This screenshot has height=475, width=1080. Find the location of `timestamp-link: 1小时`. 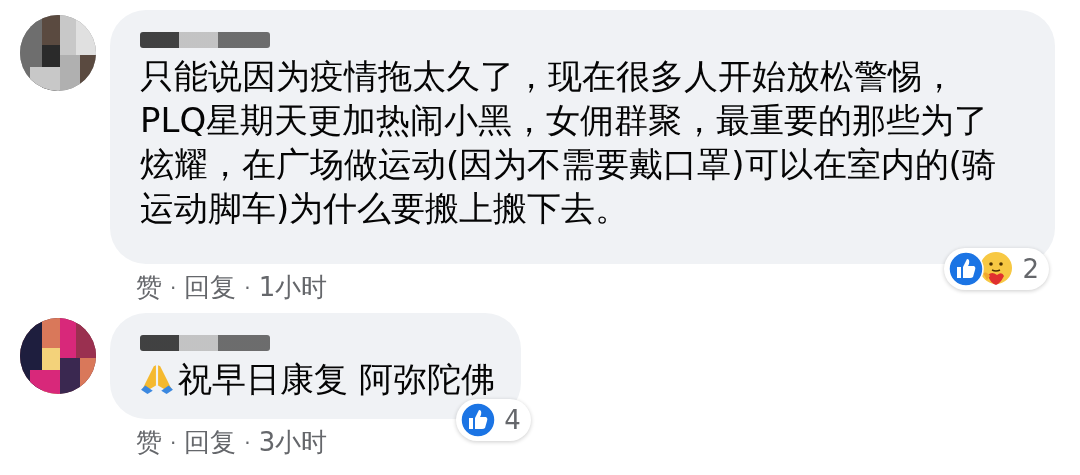

timestamp-link: 1小时 is located at coordinates (293, 287).